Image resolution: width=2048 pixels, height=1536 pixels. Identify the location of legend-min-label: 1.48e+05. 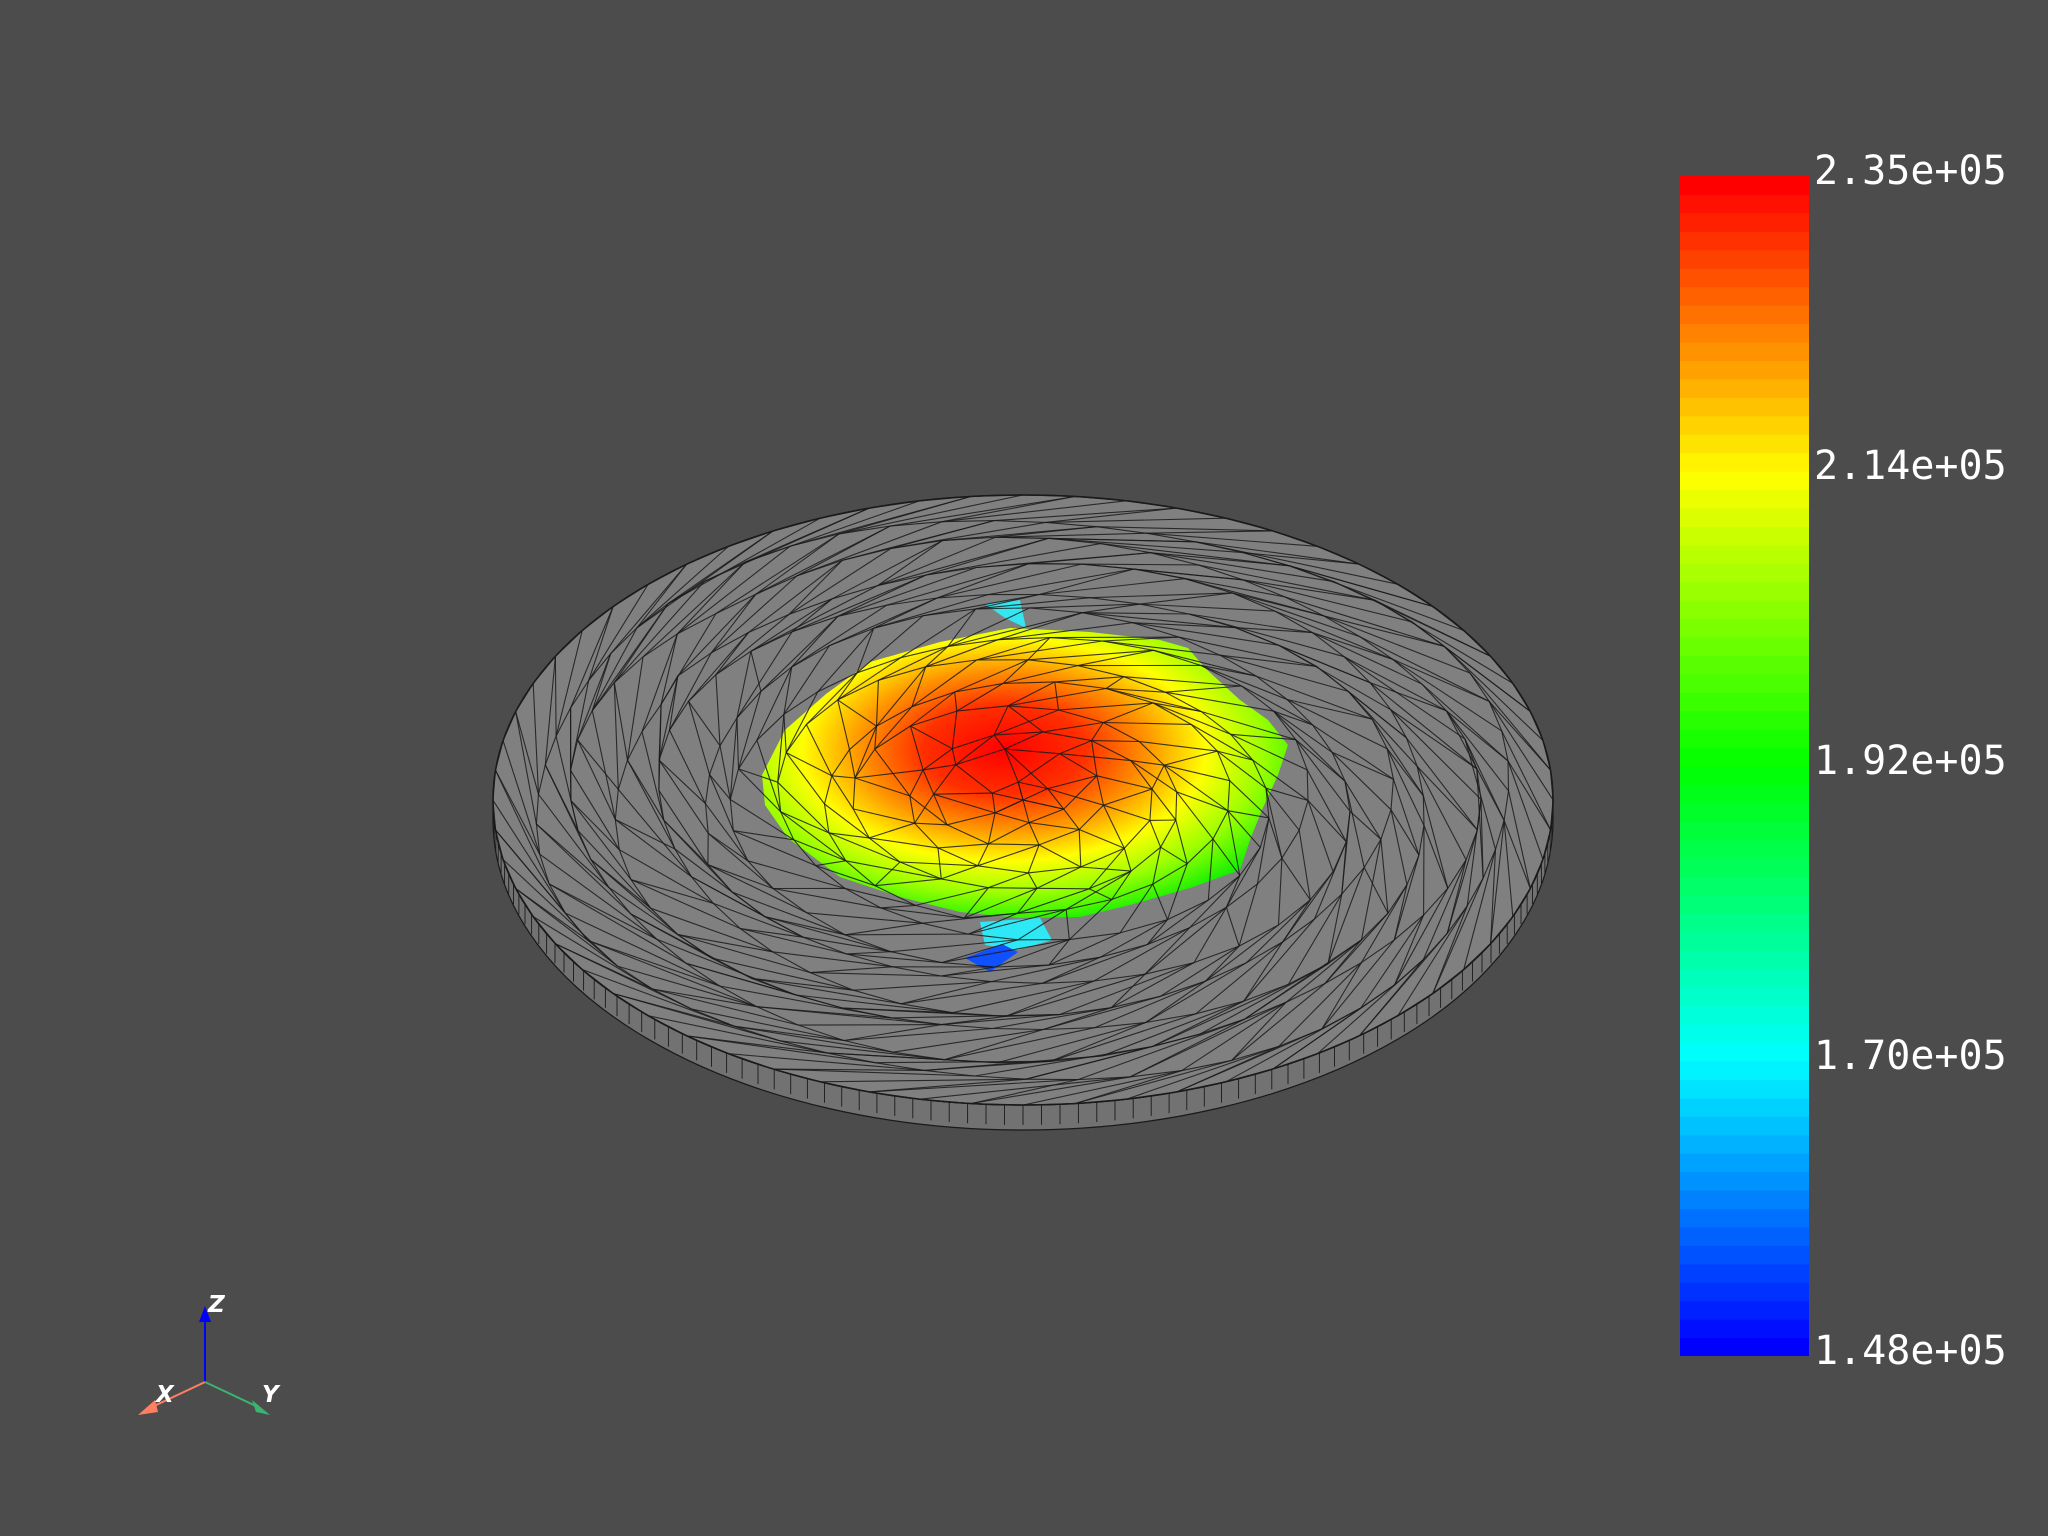
(1910, 1351).